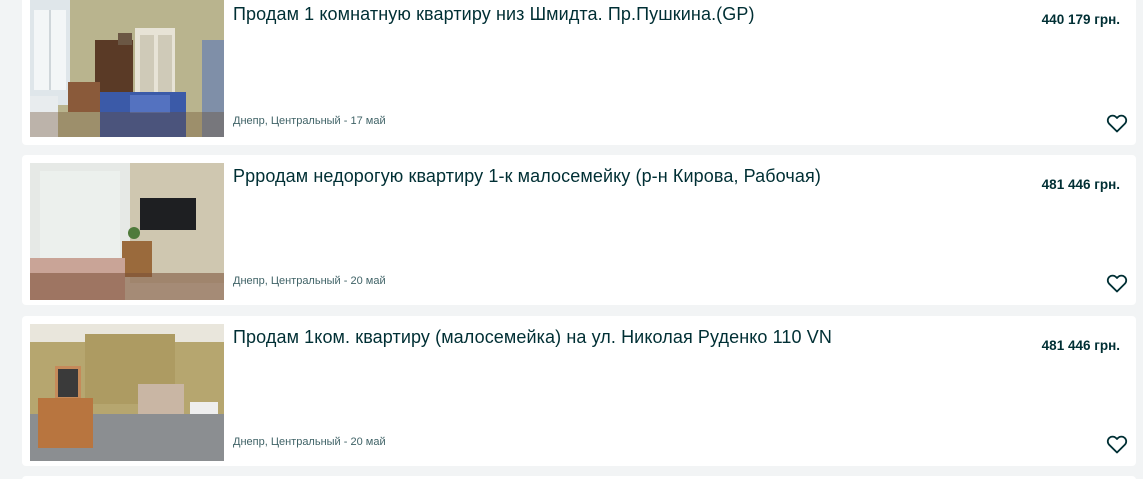  I want to click on listing-price: 440 179 грн., so click(1080, 19).